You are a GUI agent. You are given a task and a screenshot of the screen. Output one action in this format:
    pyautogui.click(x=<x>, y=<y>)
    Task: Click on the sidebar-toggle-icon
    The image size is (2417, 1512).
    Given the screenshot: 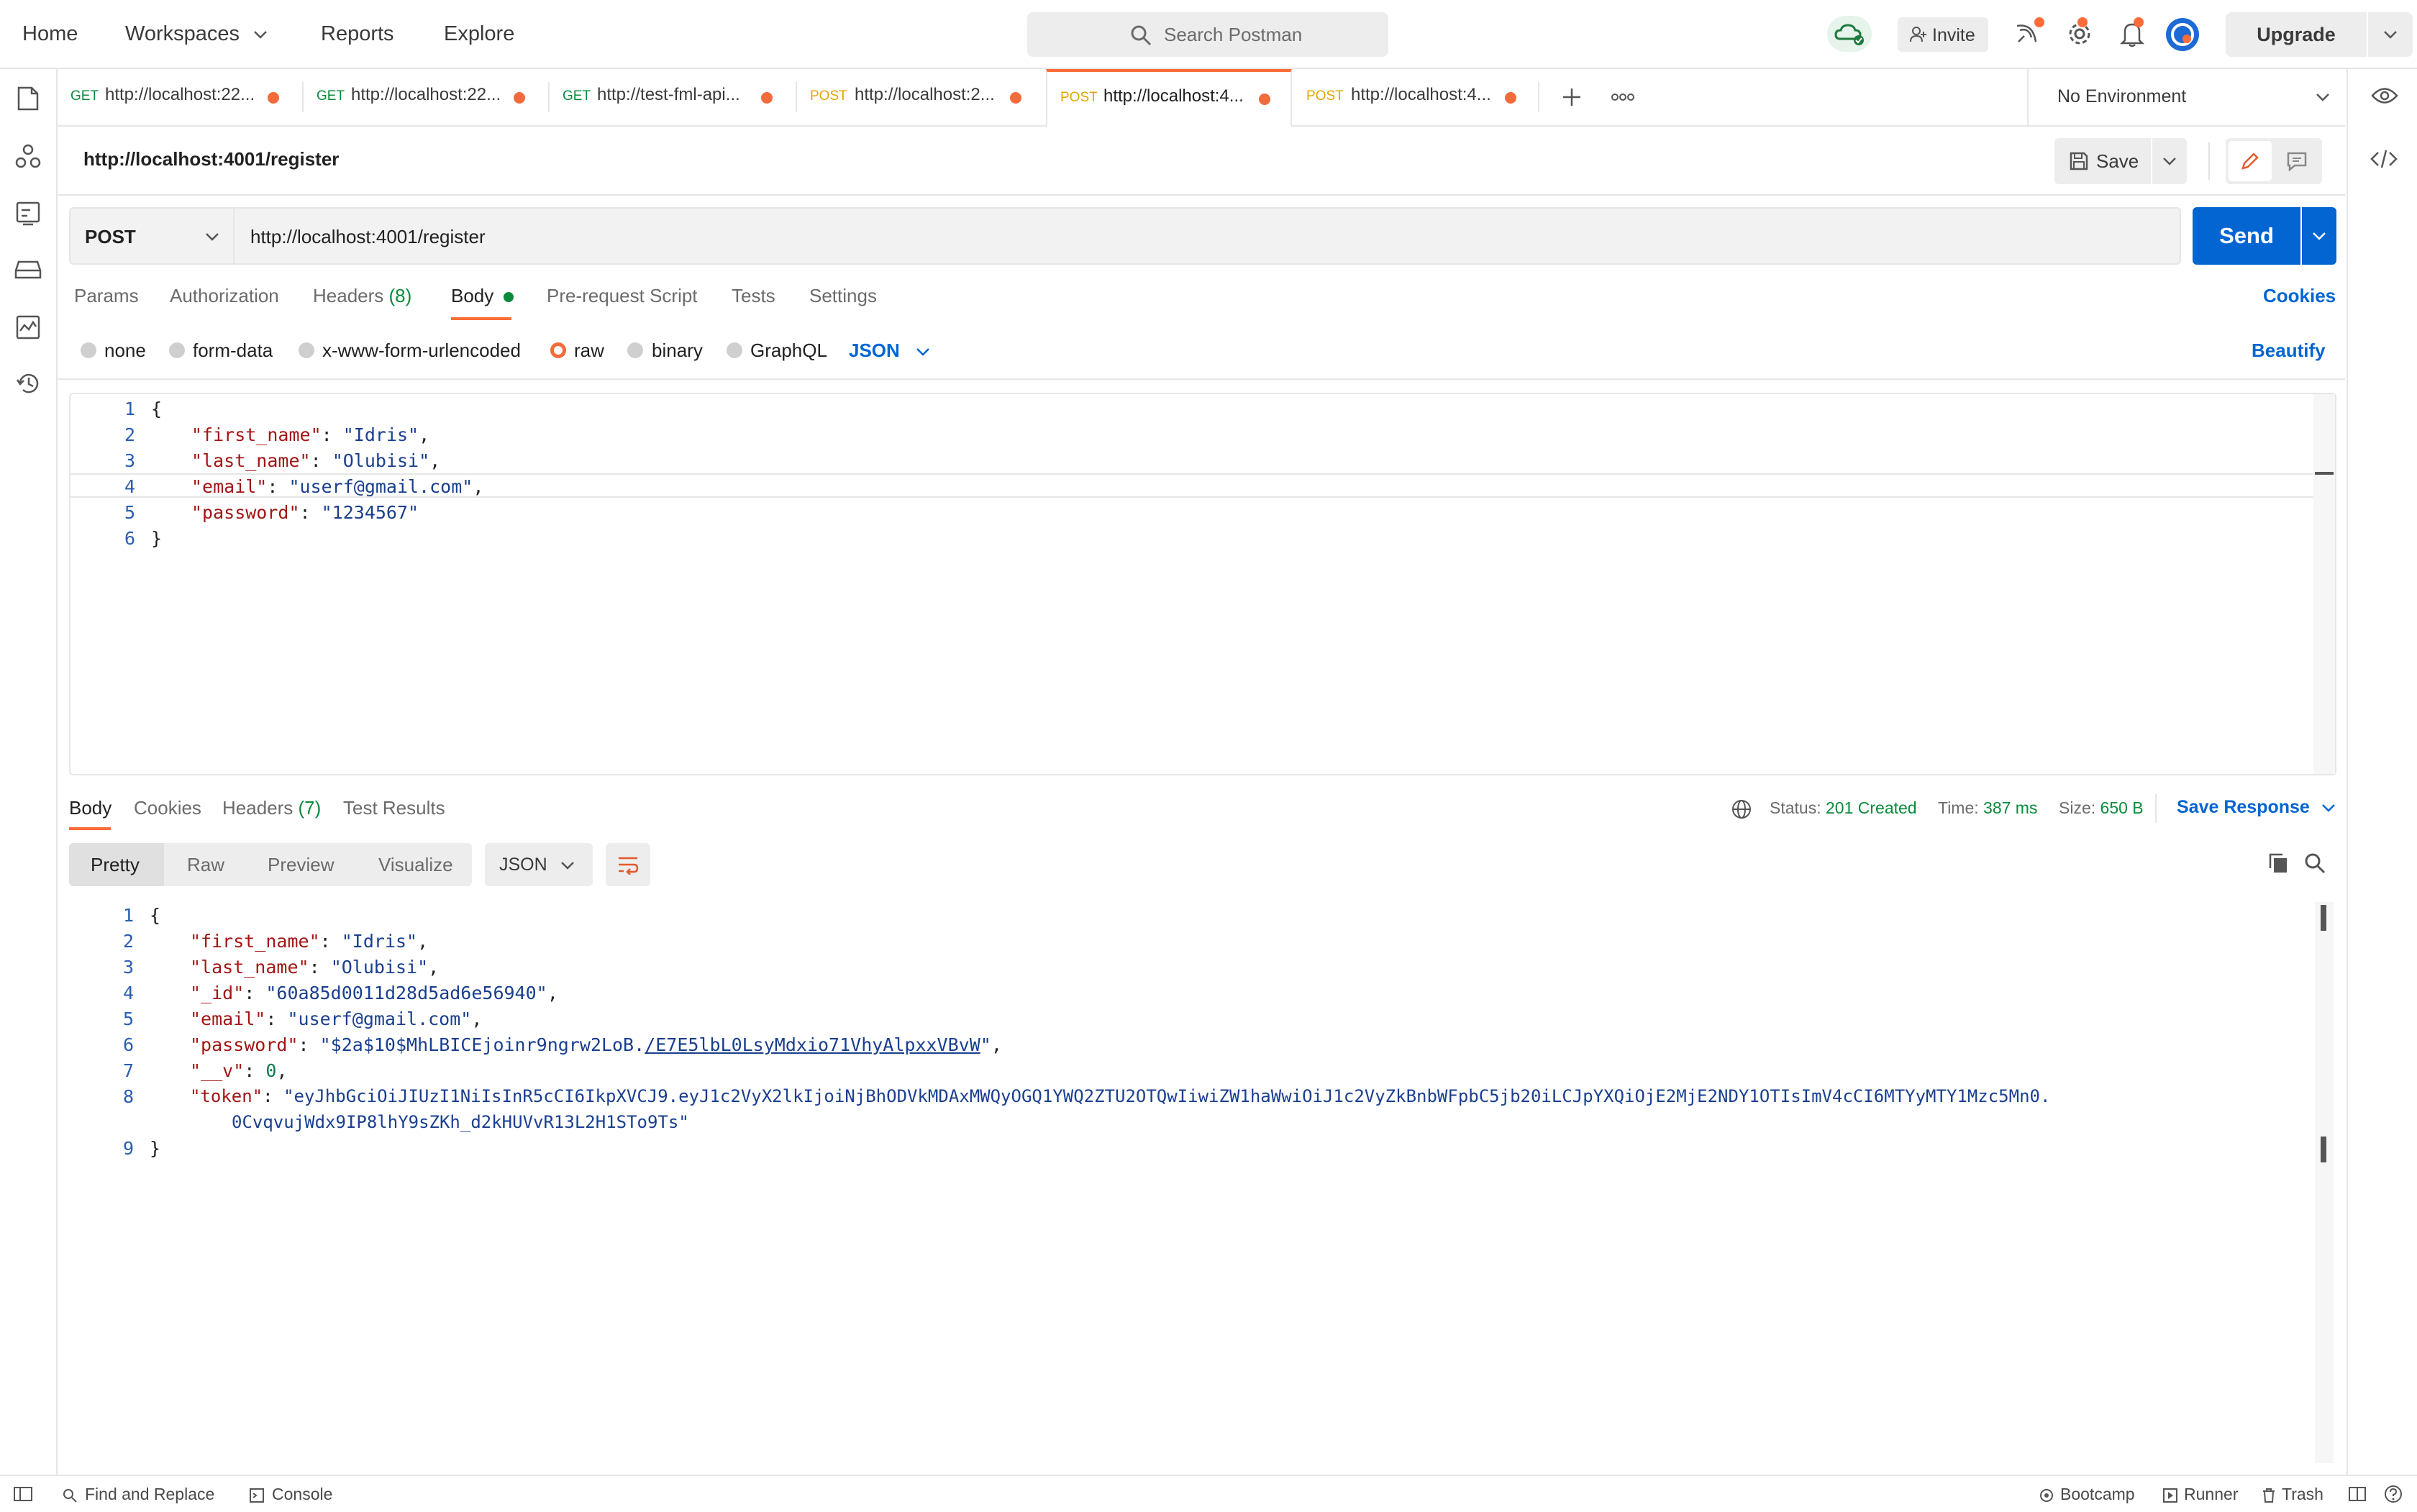 What is the action you would take?
    pyautogui.click(x=23, y=1494)
    